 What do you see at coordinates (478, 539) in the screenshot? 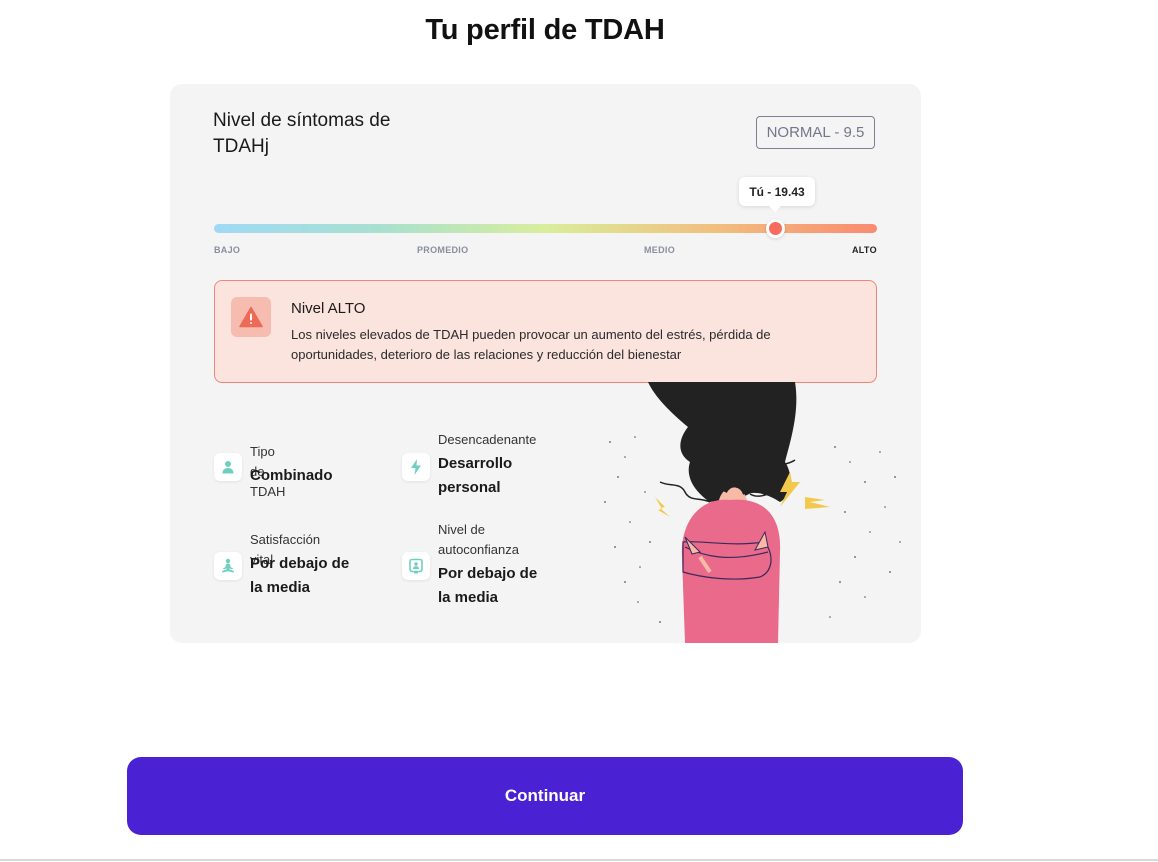
I see `stat-label: Nivel de autoconfianza` at bounding box center [478, 539].